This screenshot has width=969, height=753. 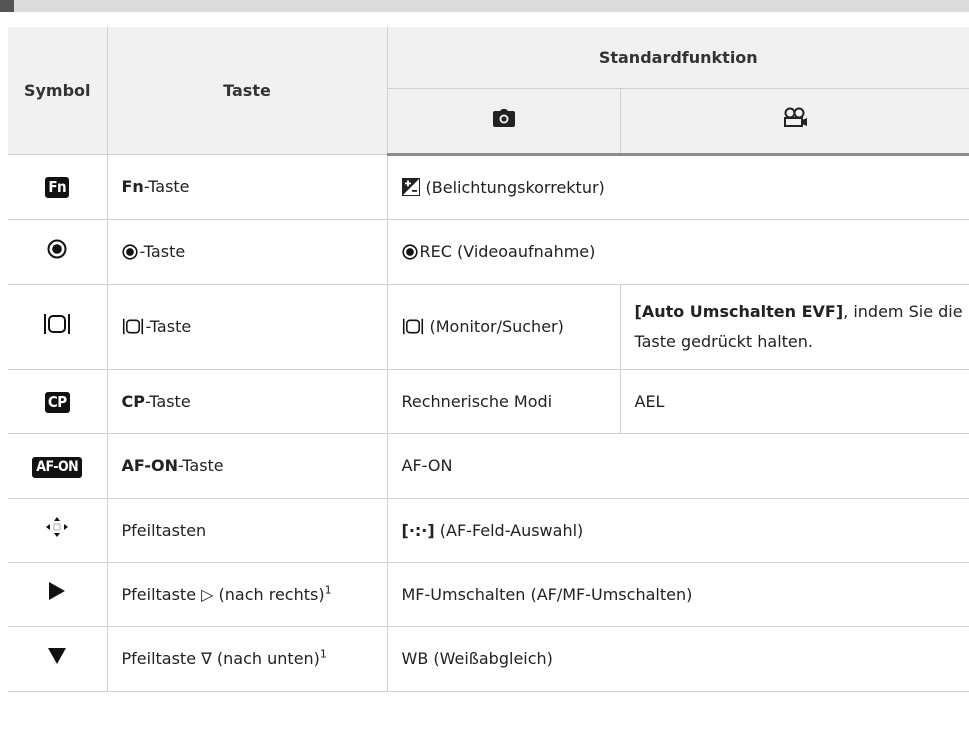 I want to click on key-name-bold: AF-ON, so click(x=149, y=465).